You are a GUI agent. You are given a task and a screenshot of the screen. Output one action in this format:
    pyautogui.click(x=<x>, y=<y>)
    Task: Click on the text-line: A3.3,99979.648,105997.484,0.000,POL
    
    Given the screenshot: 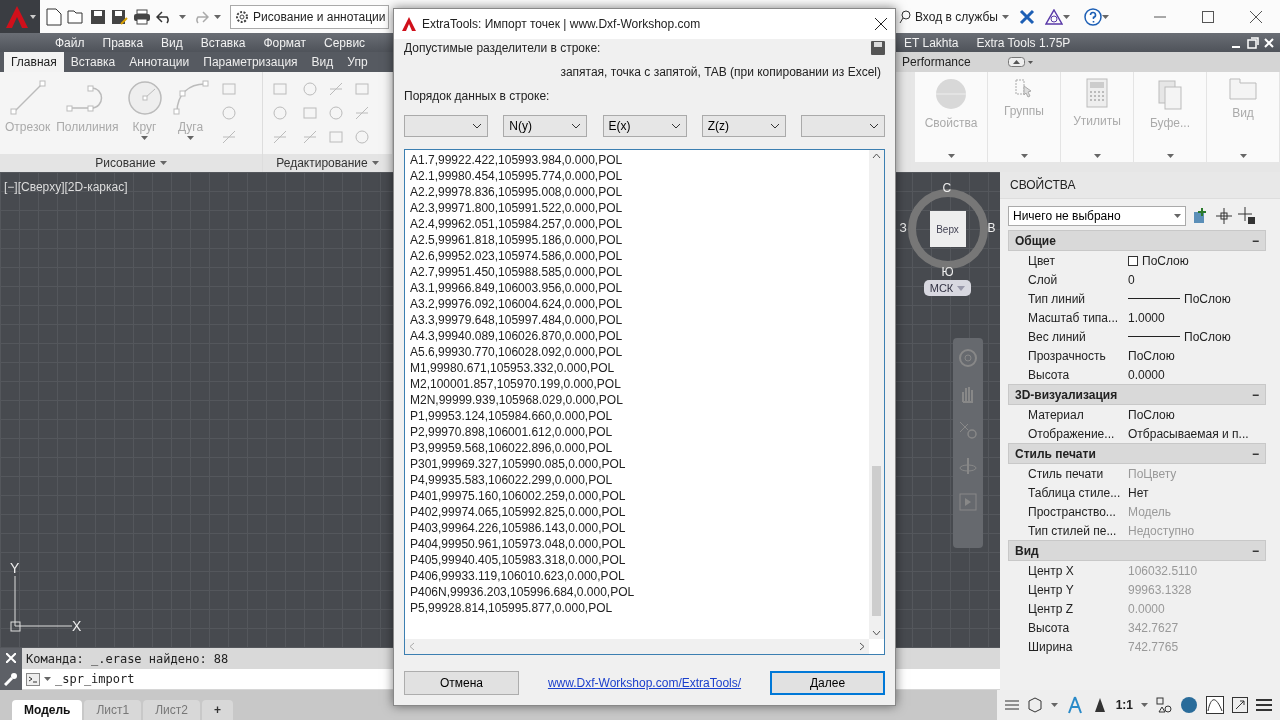 What is the action you would take?
    pyautogui.click(x=517, y=320)
    